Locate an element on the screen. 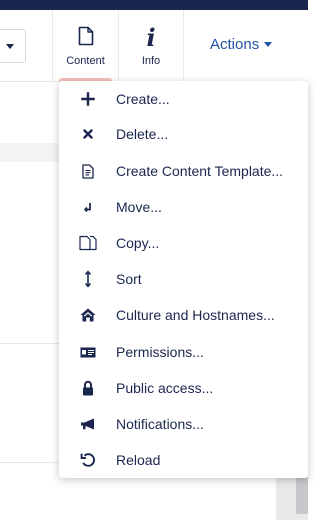 This screenshot has width=320, height=520. top-nav-bar is located at coordinates (154, 5).